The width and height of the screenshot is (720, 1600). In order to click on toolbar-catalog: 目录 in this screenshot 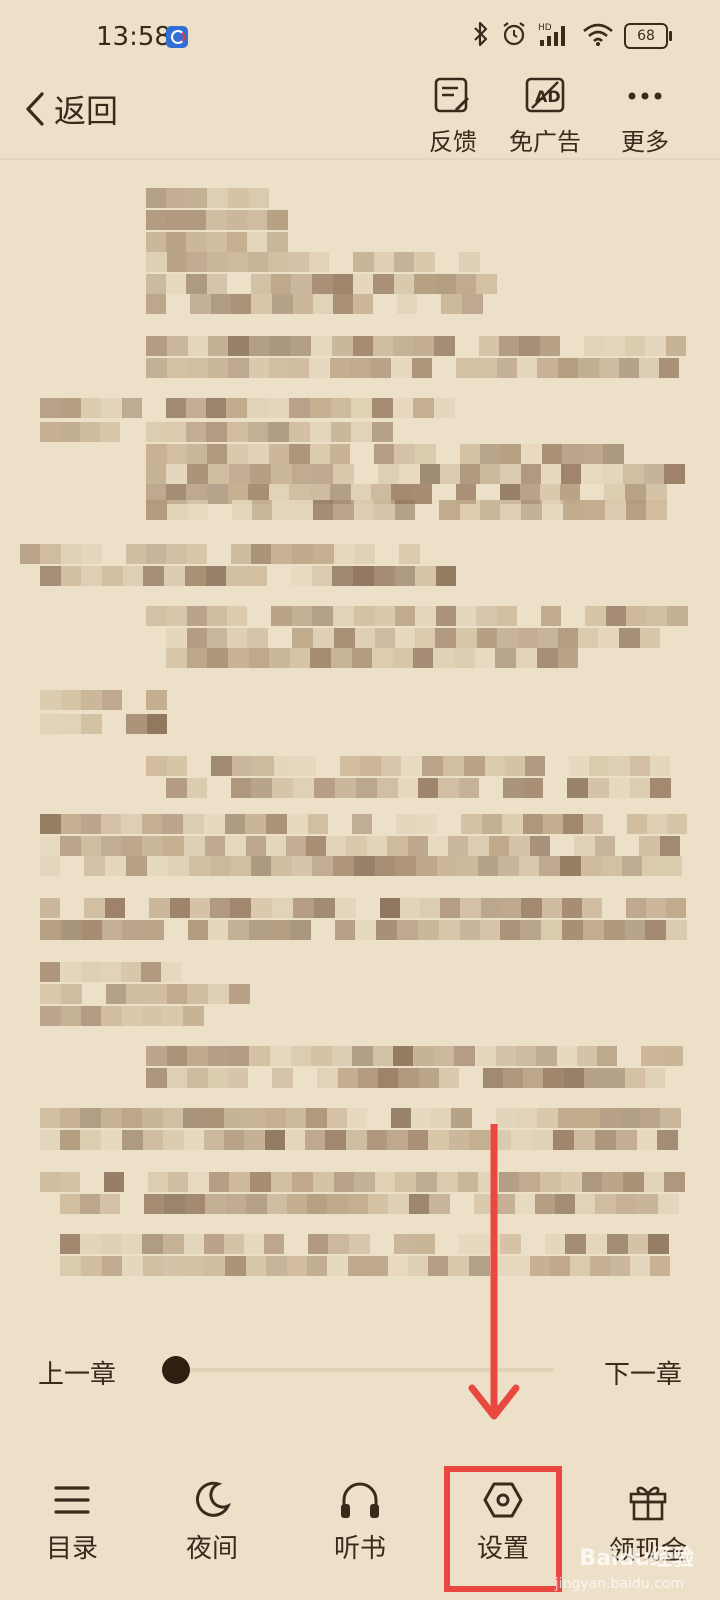, I will do `click(72, 1522)`.